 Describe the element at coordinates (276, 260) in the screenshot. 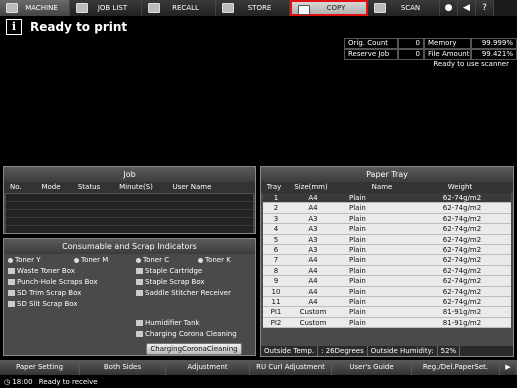

I see `tray-cell-tray: 7` at that location.